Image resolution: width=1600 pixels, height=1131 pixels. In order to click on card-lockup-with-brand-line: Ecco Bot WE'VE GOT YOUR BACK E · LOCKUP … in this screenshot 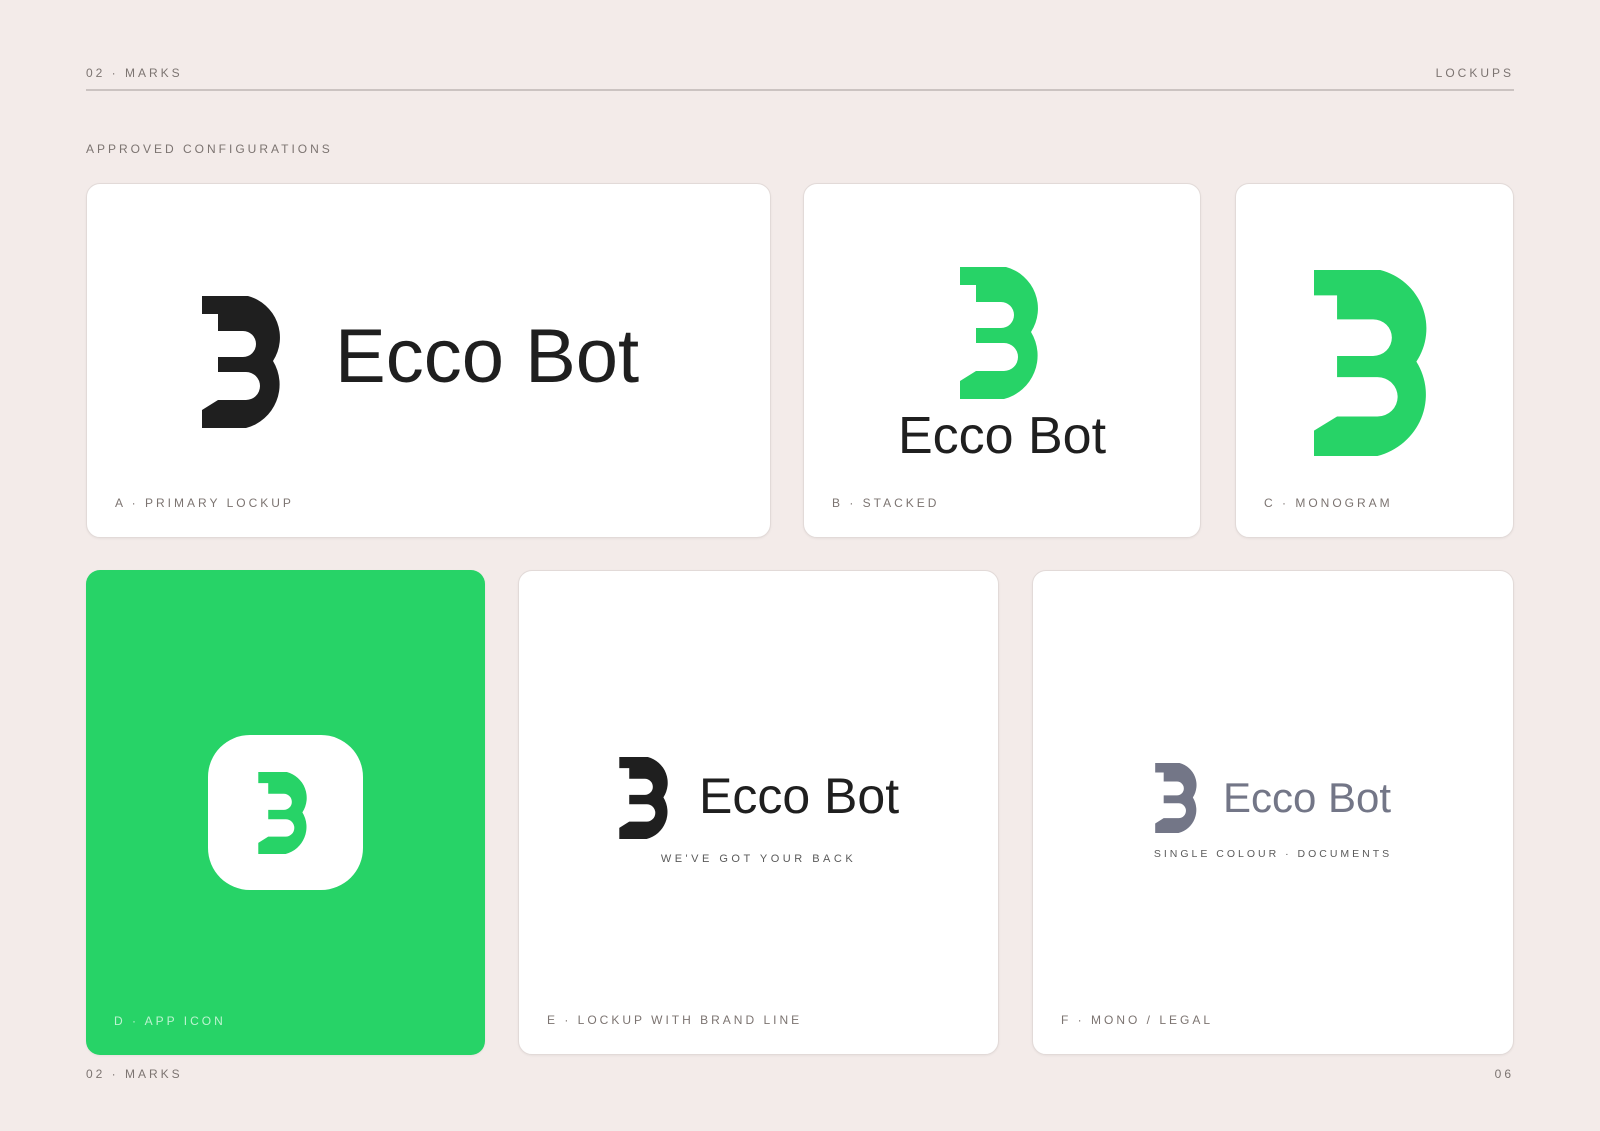, I will do `click(758, 812)`.